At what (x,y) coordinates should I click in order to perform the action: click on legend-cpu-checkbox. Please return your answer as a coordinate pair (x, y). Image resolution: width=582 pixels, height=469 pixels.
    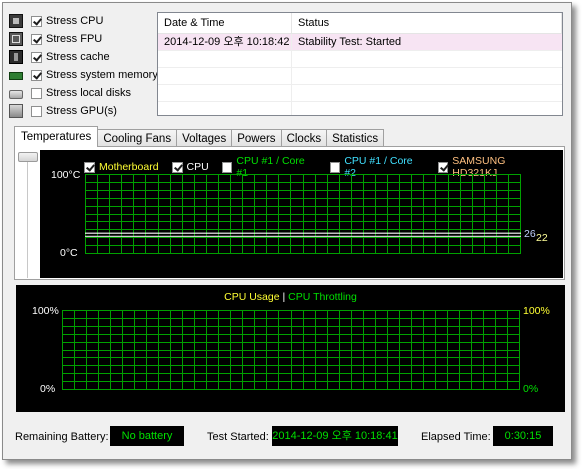
    Looking at the image, I should click on (177, 167).